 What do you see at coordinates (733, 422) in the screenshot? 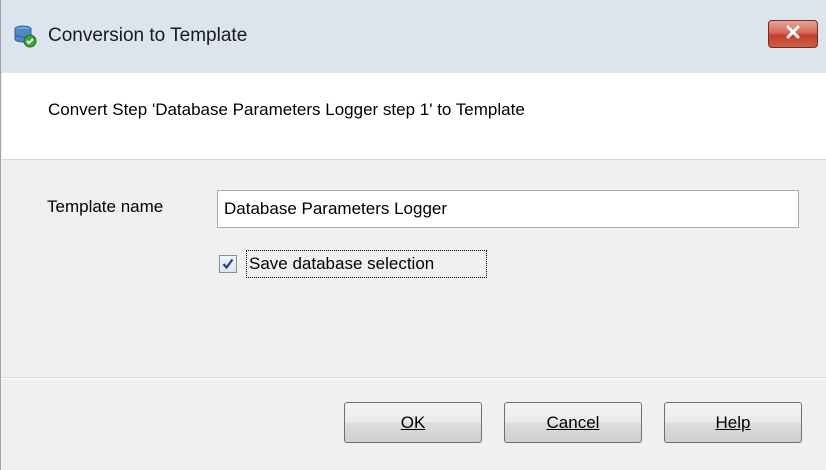
I see `help-button: Help` at bounding box center [733, 422].